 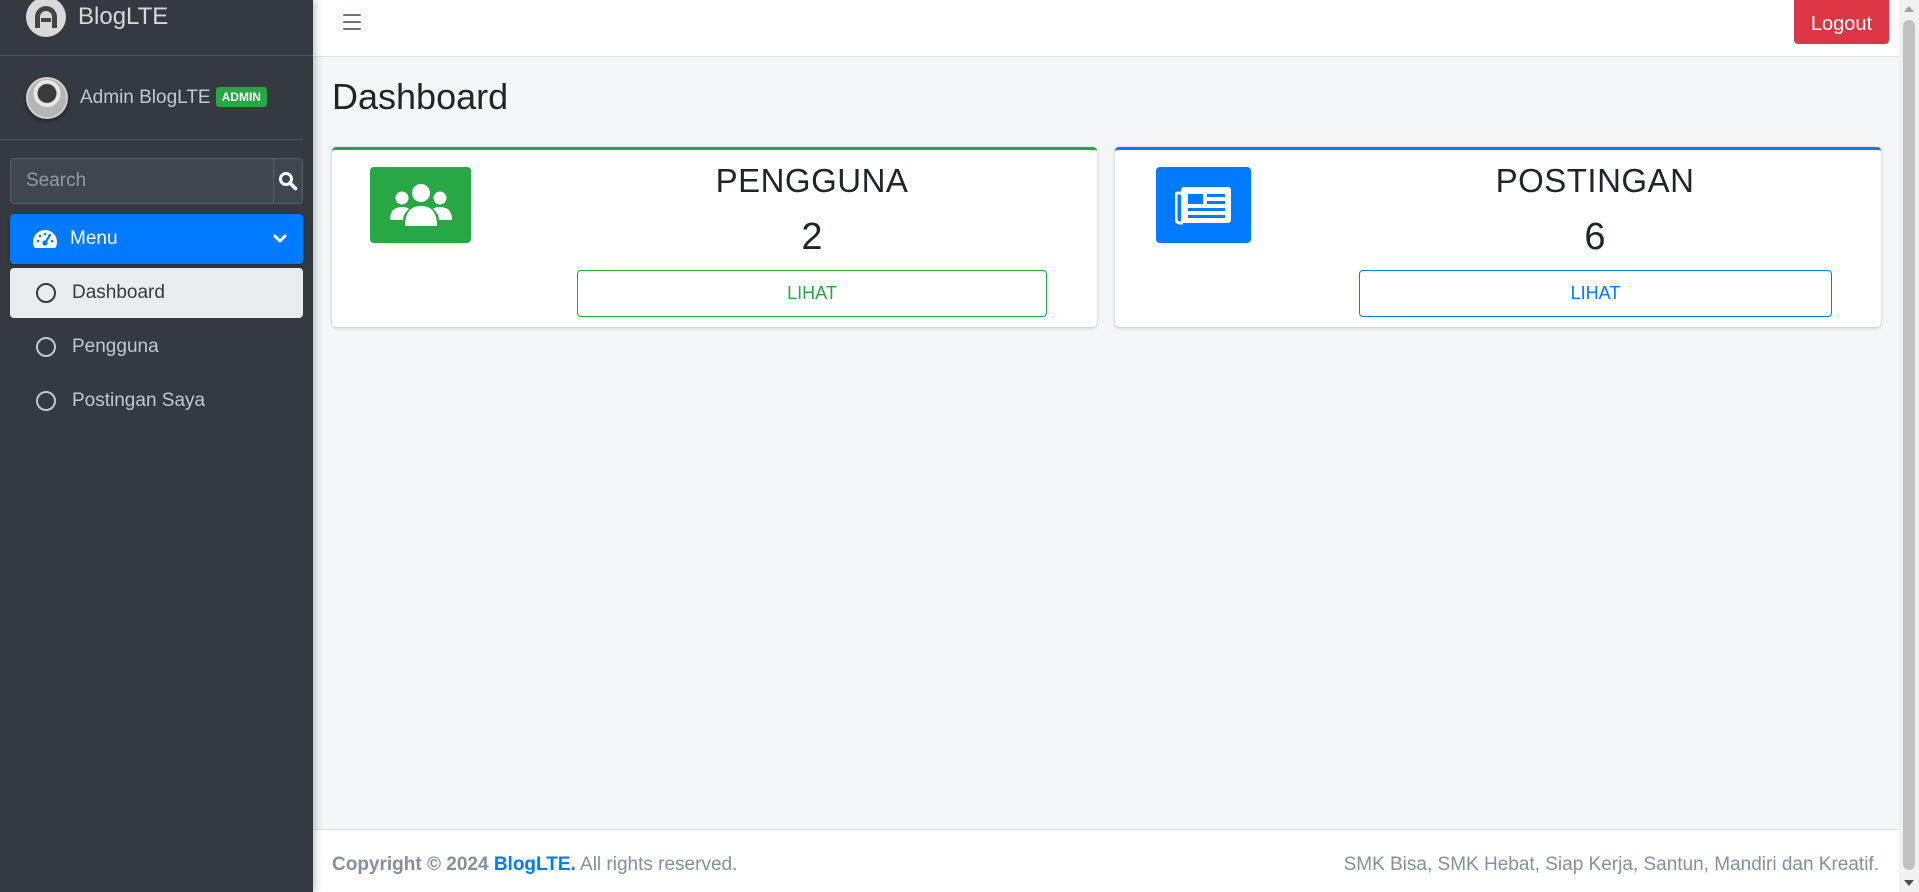 What do you see at coordinates (118, 292) in the screenshot?
I see `sidebar-item-label: Dashboard` at bounding box center [118, 292].